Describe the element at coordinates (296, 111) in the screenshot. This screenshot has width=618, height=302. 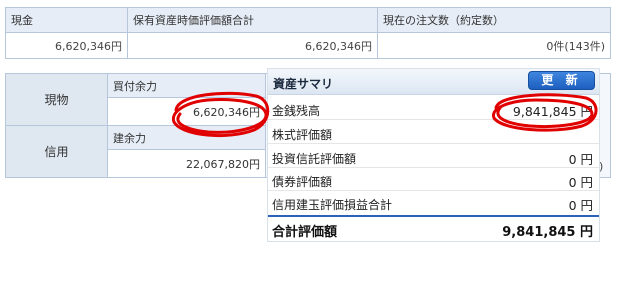
I see `cash-balance-label: 金銭残高` at that location.